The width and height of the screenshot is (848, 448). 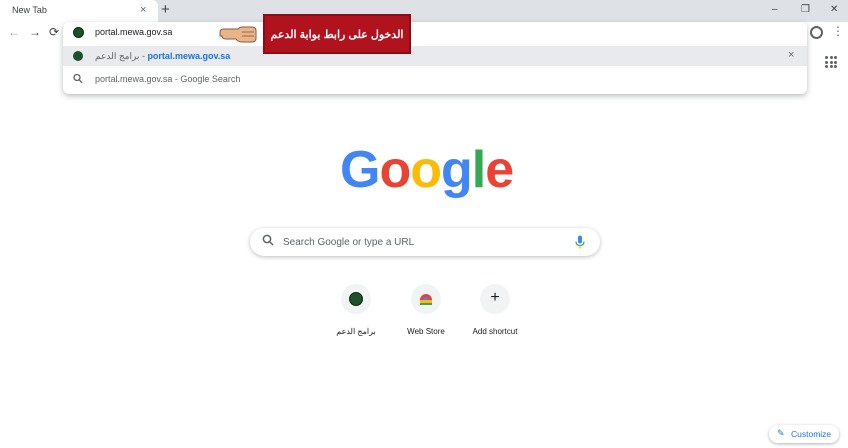 I want to click on suggestion-item: portal.mewa.gov.sa - Google Search, so click(x=435, y=79).